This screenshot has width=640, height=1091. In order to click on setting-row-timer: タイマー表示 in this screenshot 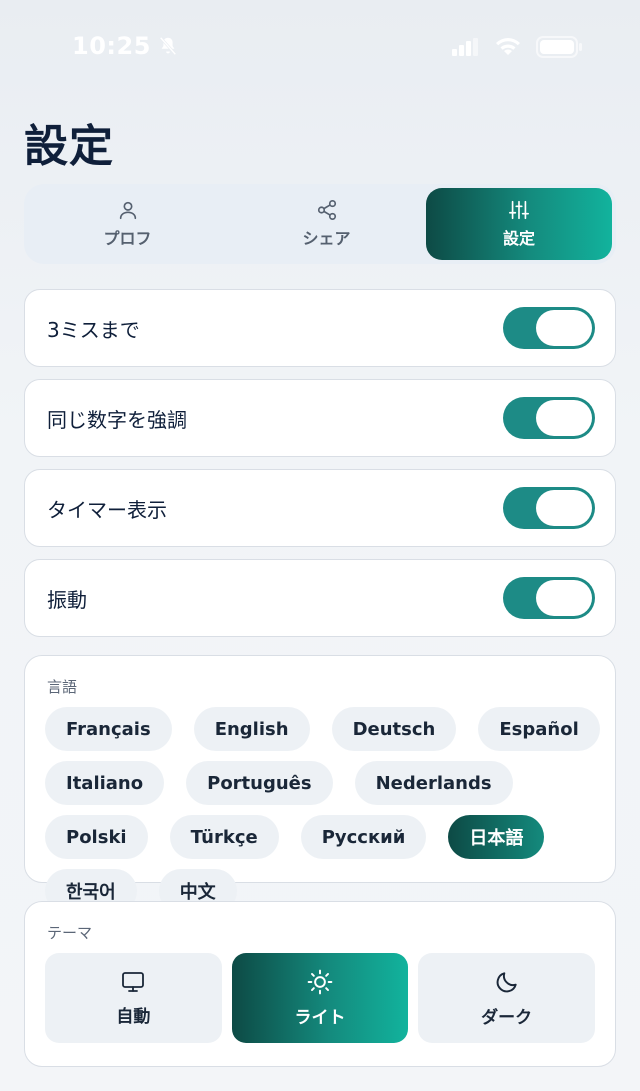, I will do `click(320, 508)`.